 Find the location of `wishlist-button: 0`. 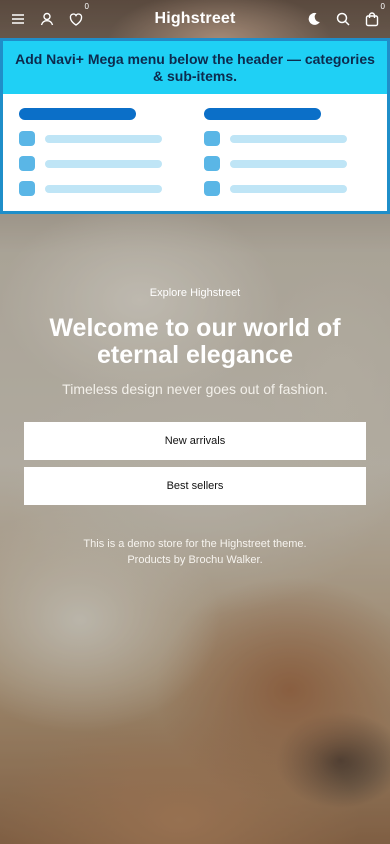

wishlist-button: 0 is located at coordinates (78, 14).